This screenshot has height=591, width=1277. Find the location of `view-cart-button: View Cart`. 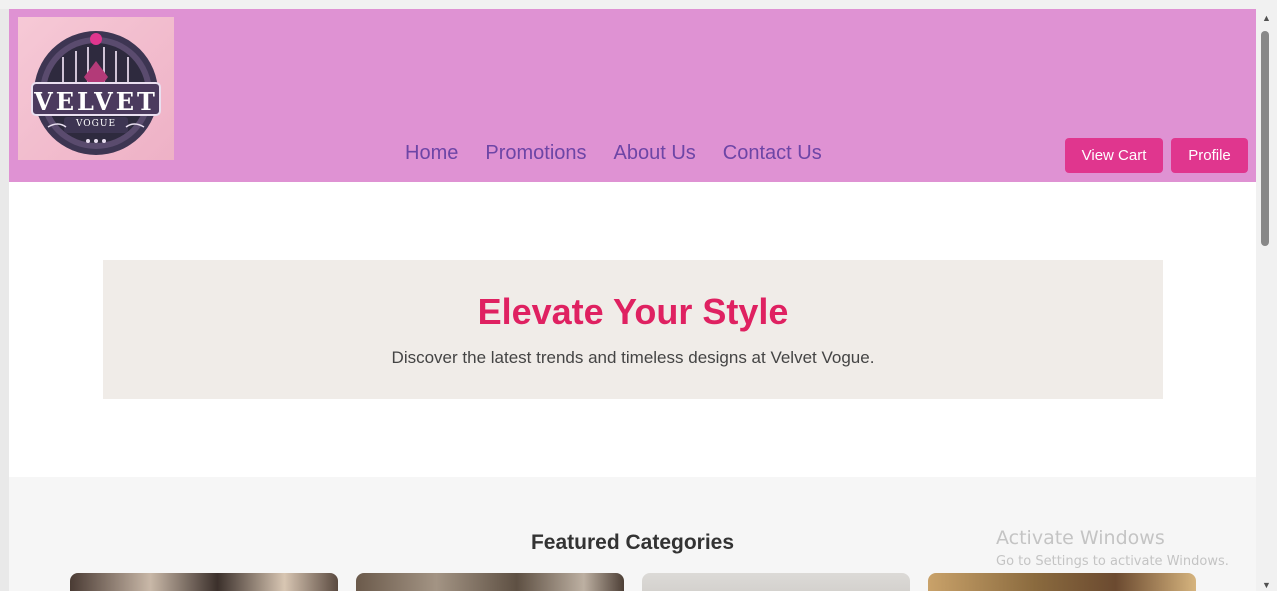

view-cart-button: View Cart is located at coordinates (1114, 155).